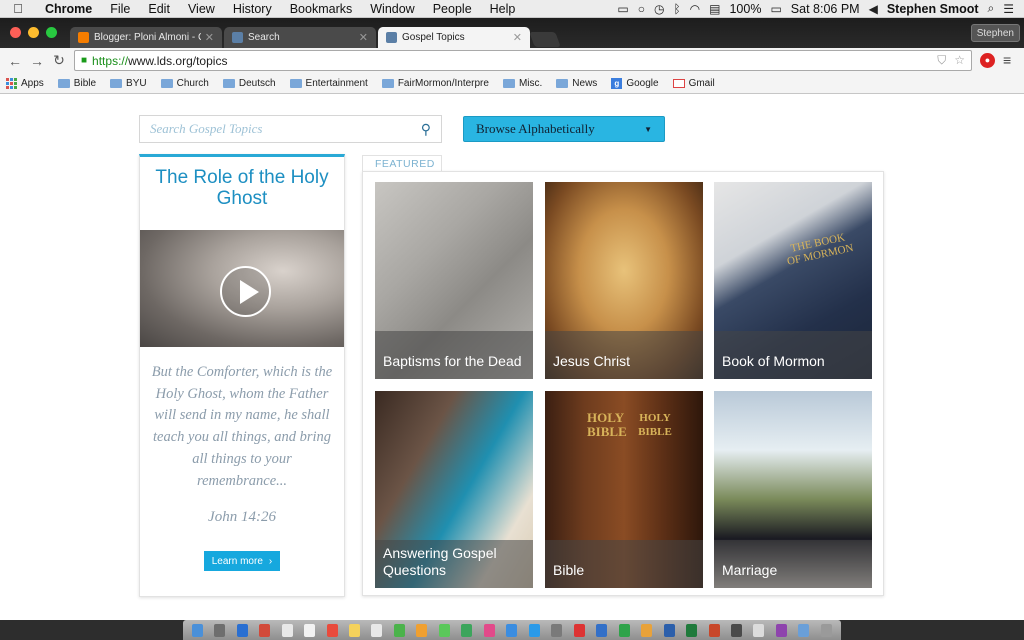 The height and width of the screenshot is (640, 1024). Describe the element at coordinates (987, 60) in the screenshot. I see `extension-icon: ●` at that location.